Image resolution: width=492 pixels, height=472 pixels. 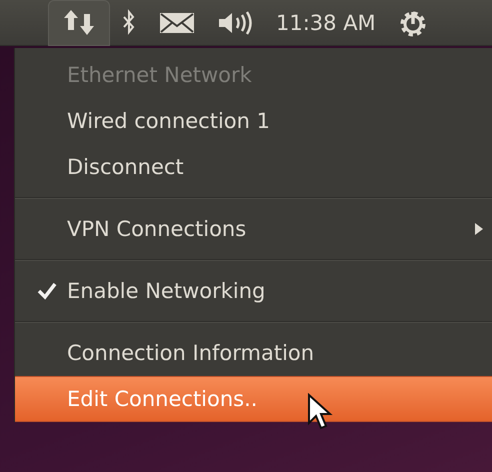 I want to click on network-indicator-button, so click(x=79, y=23).